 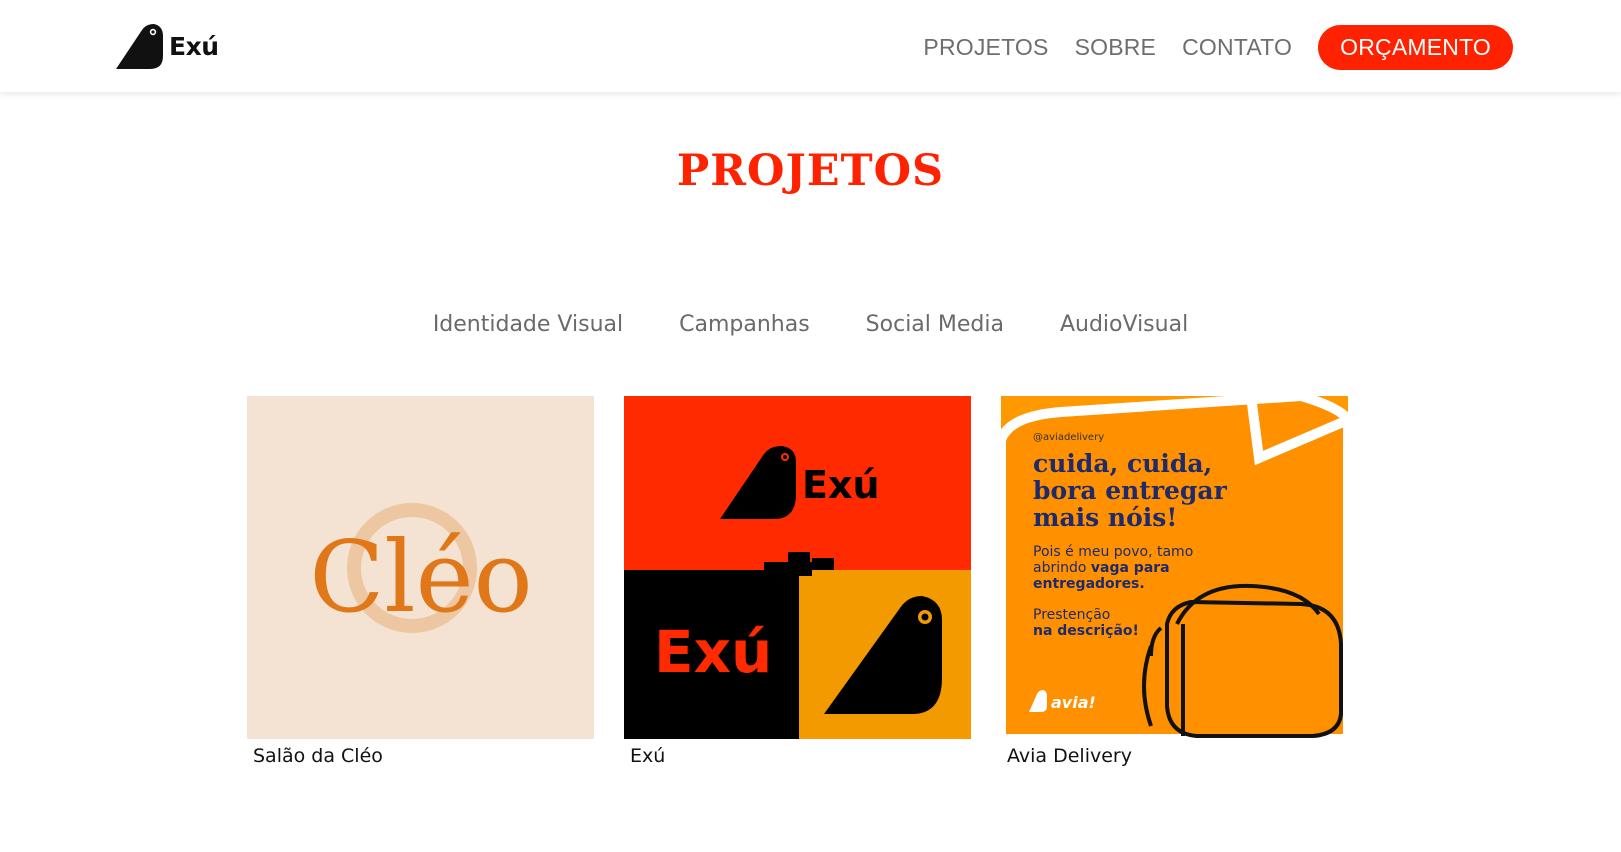 I want to click on nav-item-projetos: PROJETOS, so click(x=985, y=47).